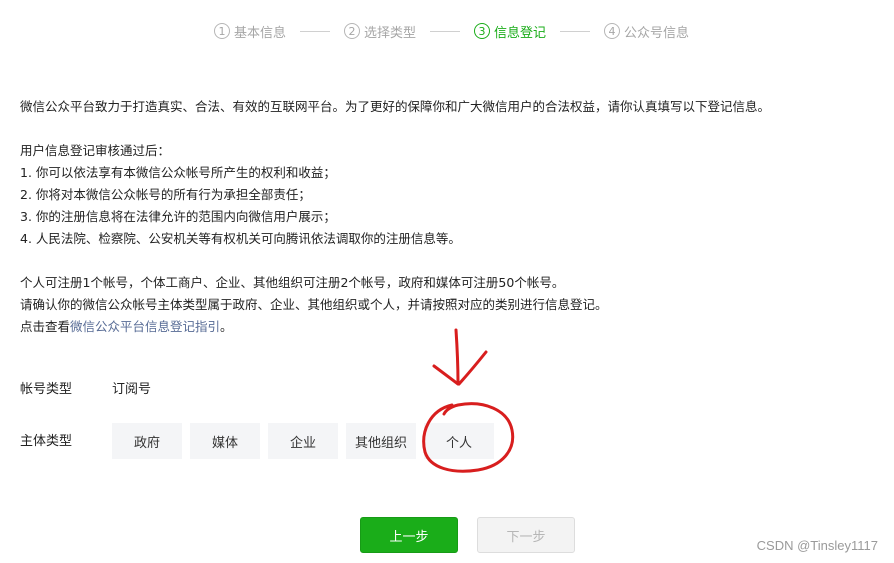  Describe the element at coordinates (226, 326) in the screenshot. I see `guide-suffix: 。` at that location.